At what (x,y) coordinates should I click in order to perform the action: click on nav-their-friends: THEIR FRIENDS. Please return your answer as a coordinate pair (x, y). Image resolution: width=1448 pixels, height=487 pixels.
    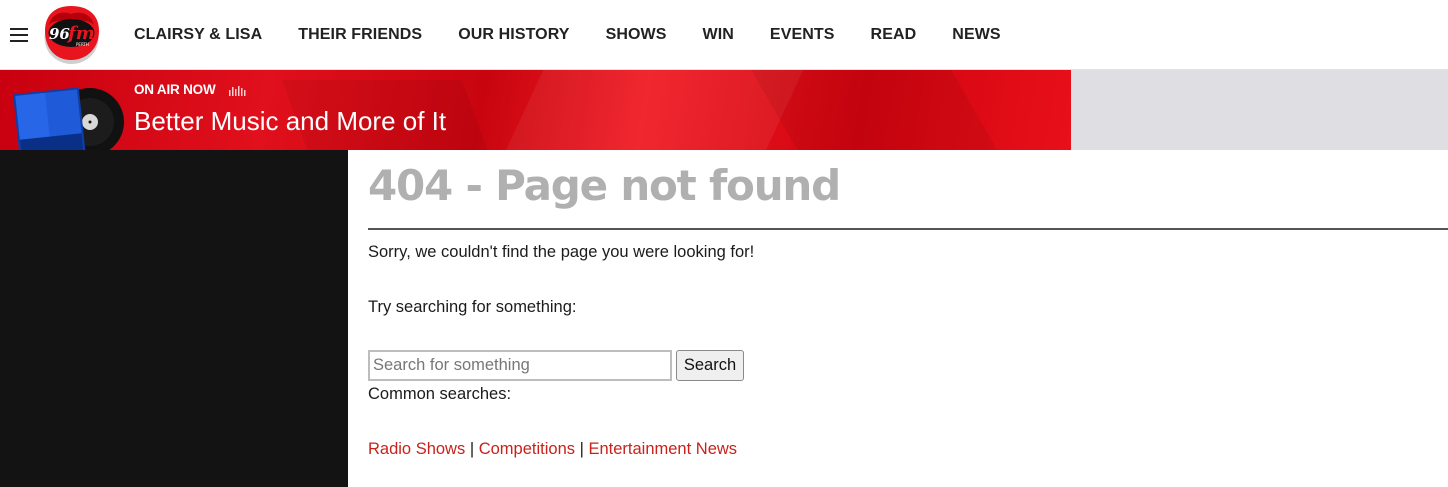
    Looking at the image, I should click on (360, 35).